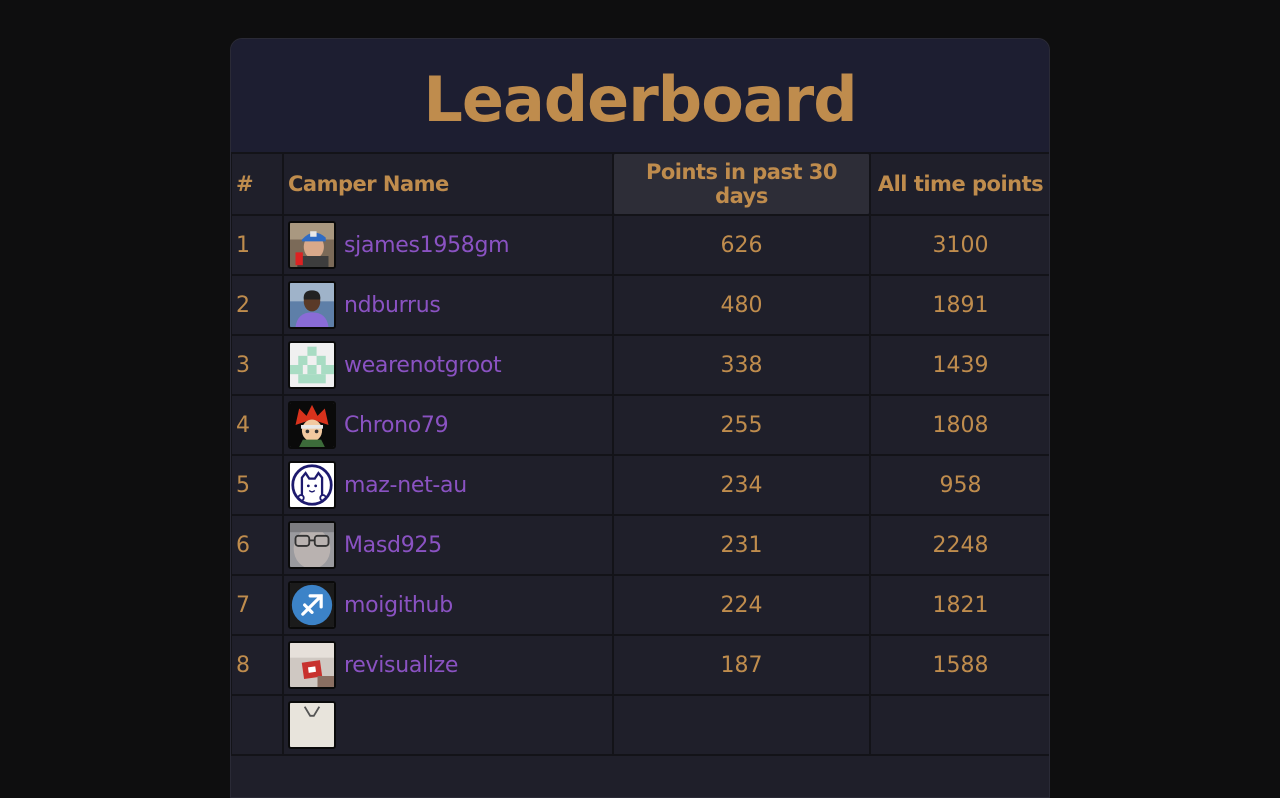 This screenshot has height=798, width=1280. What do you see at coordinates (257, 184) in the screenshot?
I see `column-header-rank: #` at bounding box center [257, 184].